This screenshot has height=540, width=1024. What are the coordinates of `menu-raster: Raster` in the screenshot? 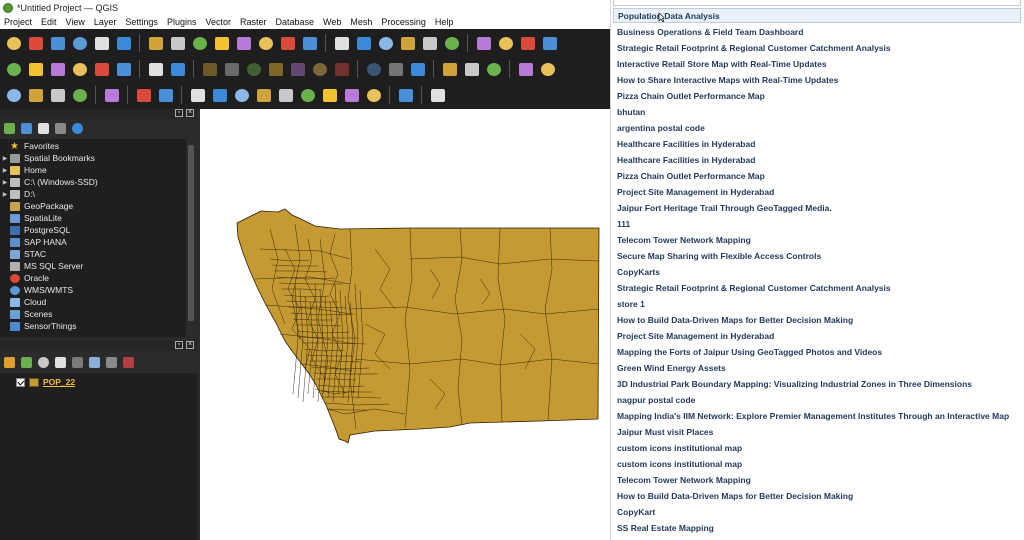 It's located at (253, 22).